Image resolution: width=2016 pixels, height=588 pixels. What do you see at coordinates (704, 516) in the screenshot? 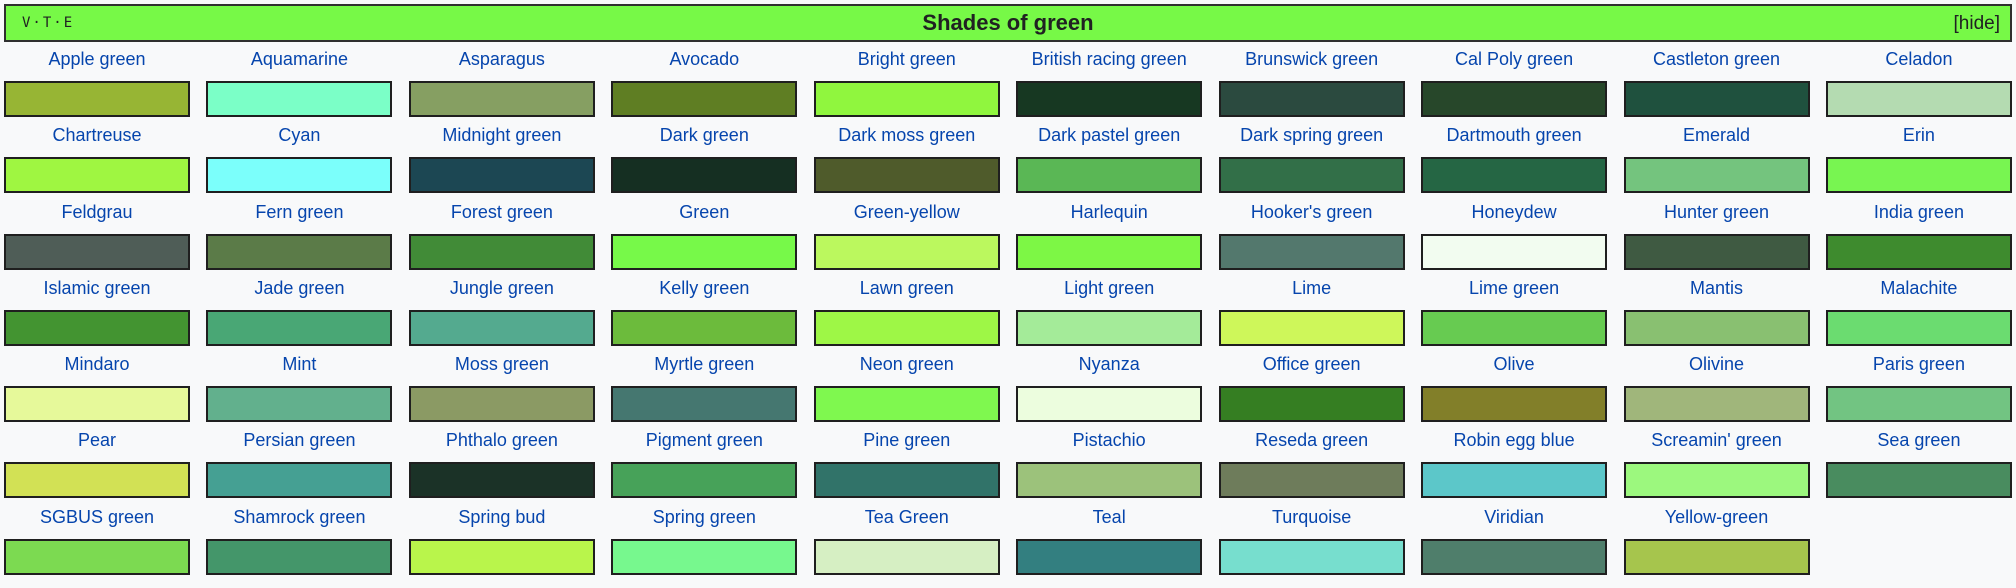
I see `shade-link: Spring green` at bounding box center [704, 516].